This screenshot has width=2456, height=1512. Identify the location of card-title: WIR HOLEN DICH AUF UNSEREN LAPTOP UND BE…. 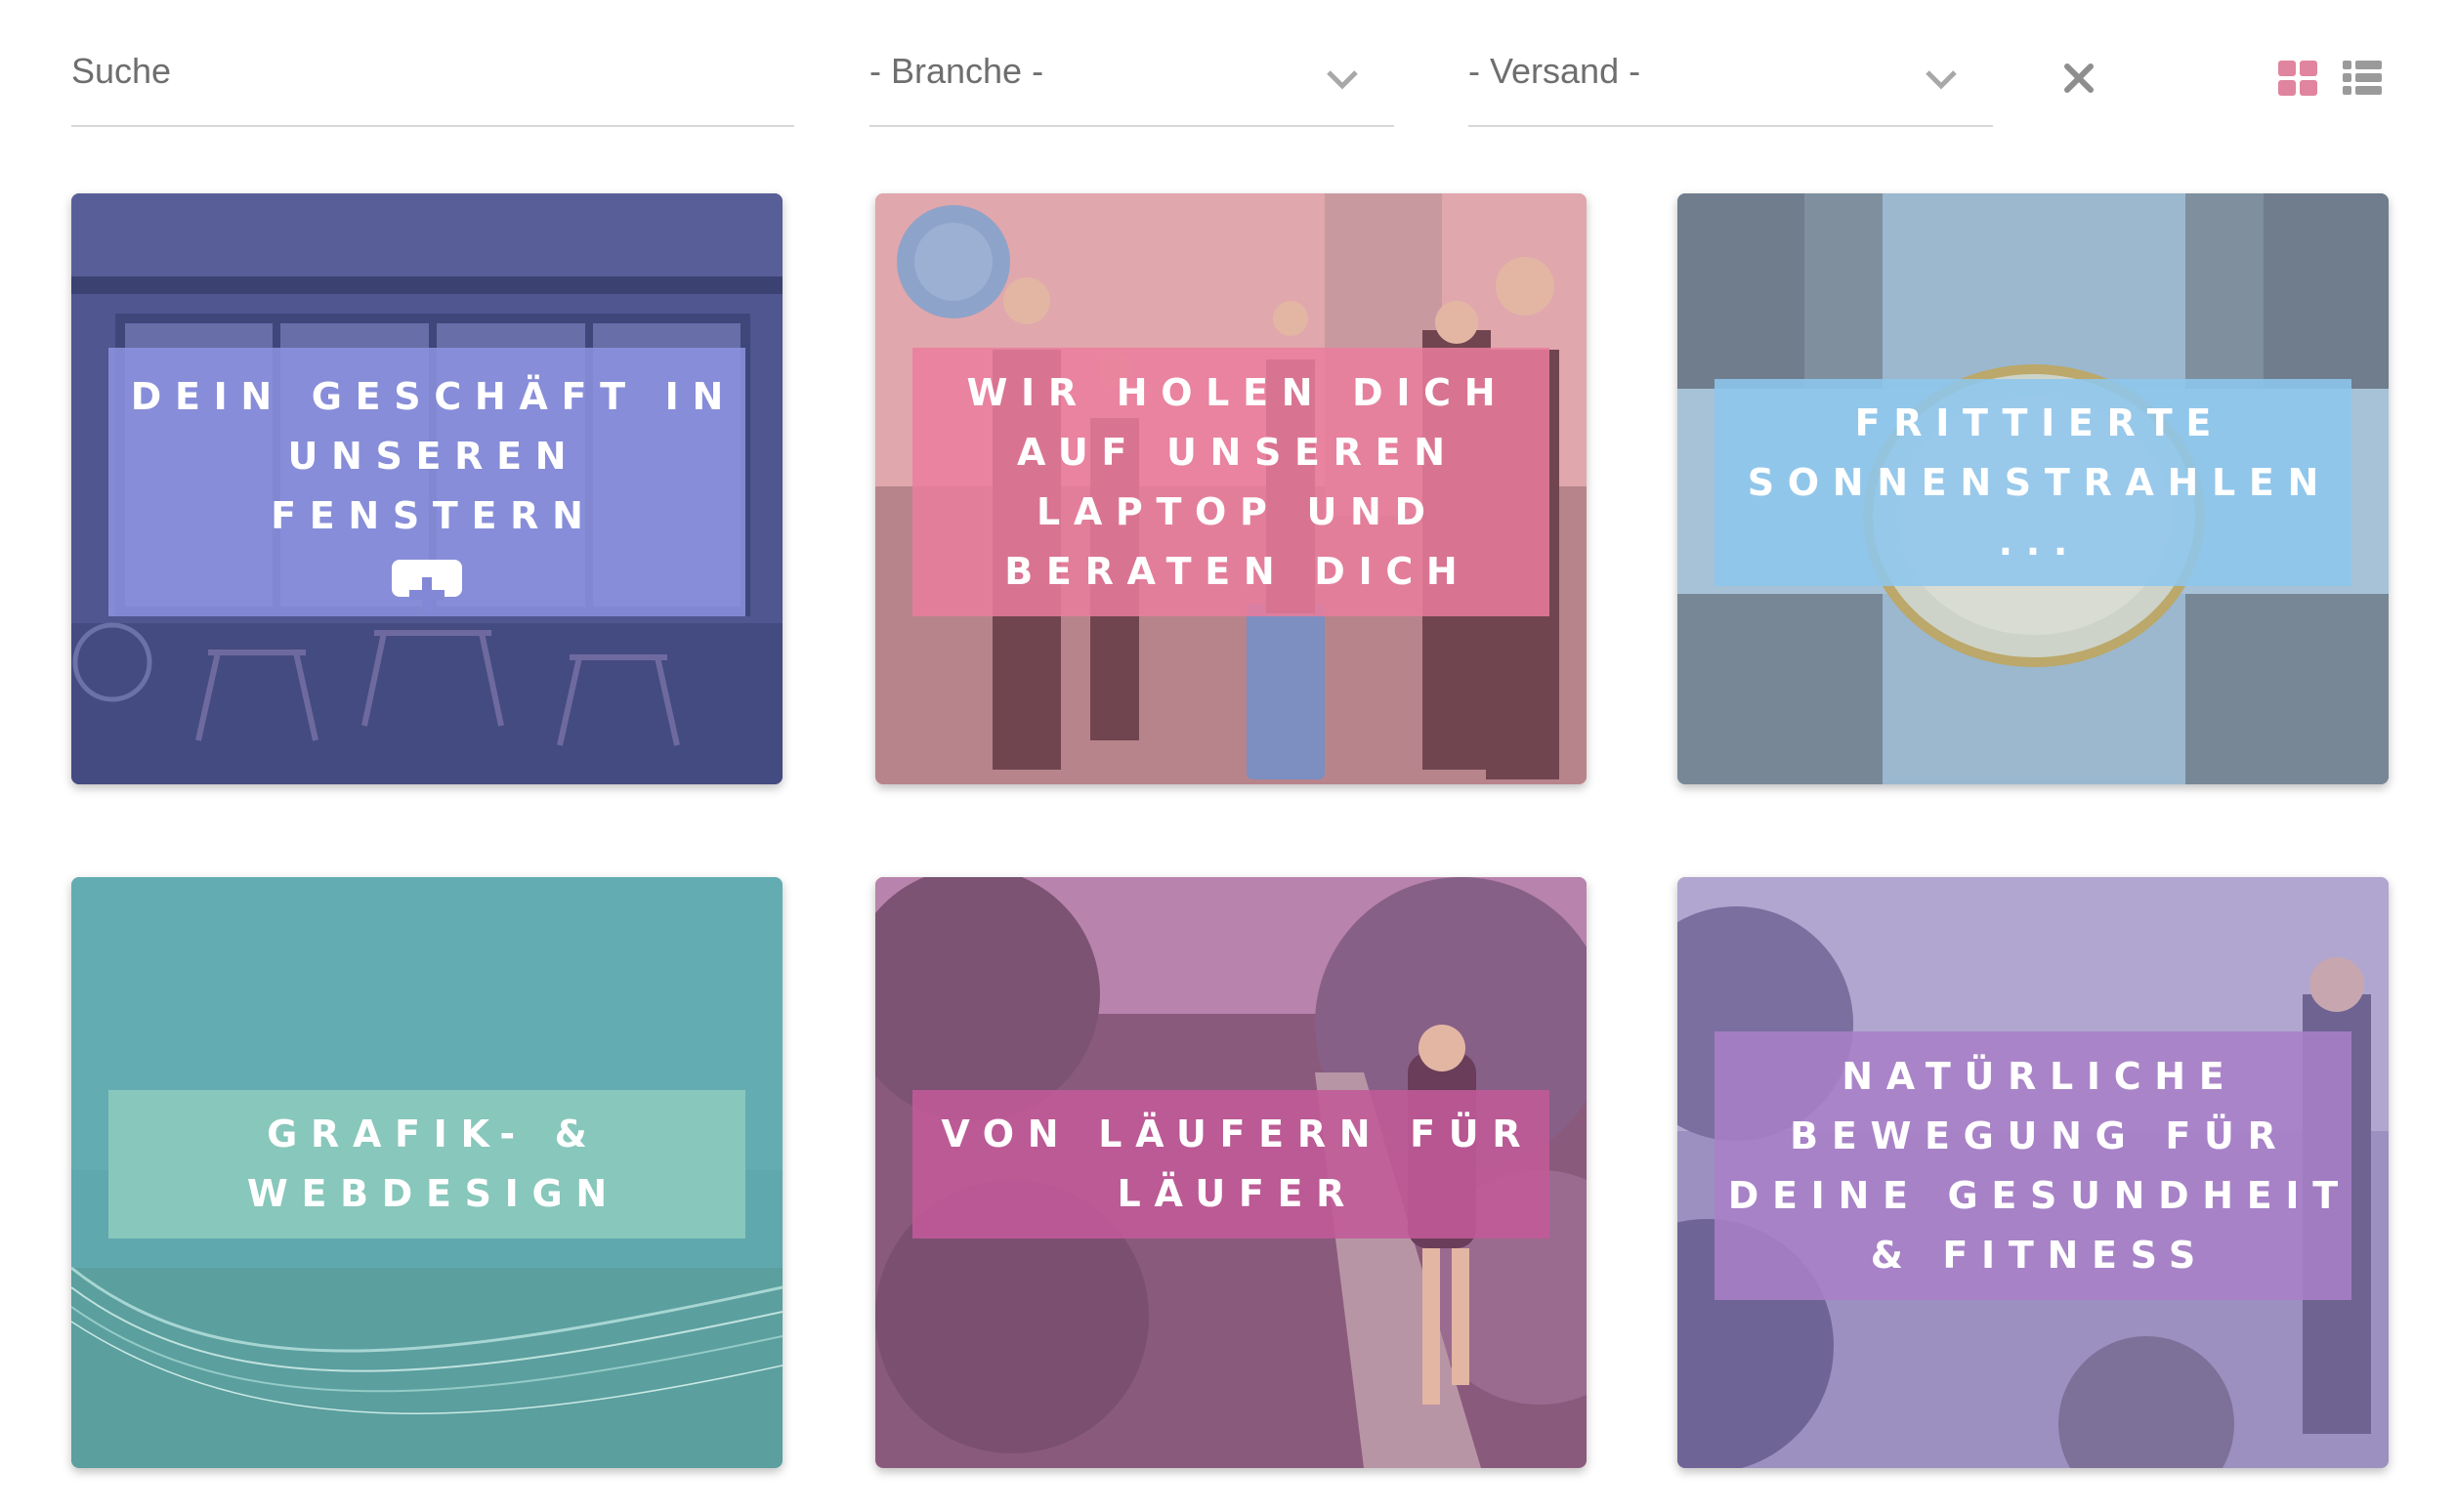
(1237, 481).